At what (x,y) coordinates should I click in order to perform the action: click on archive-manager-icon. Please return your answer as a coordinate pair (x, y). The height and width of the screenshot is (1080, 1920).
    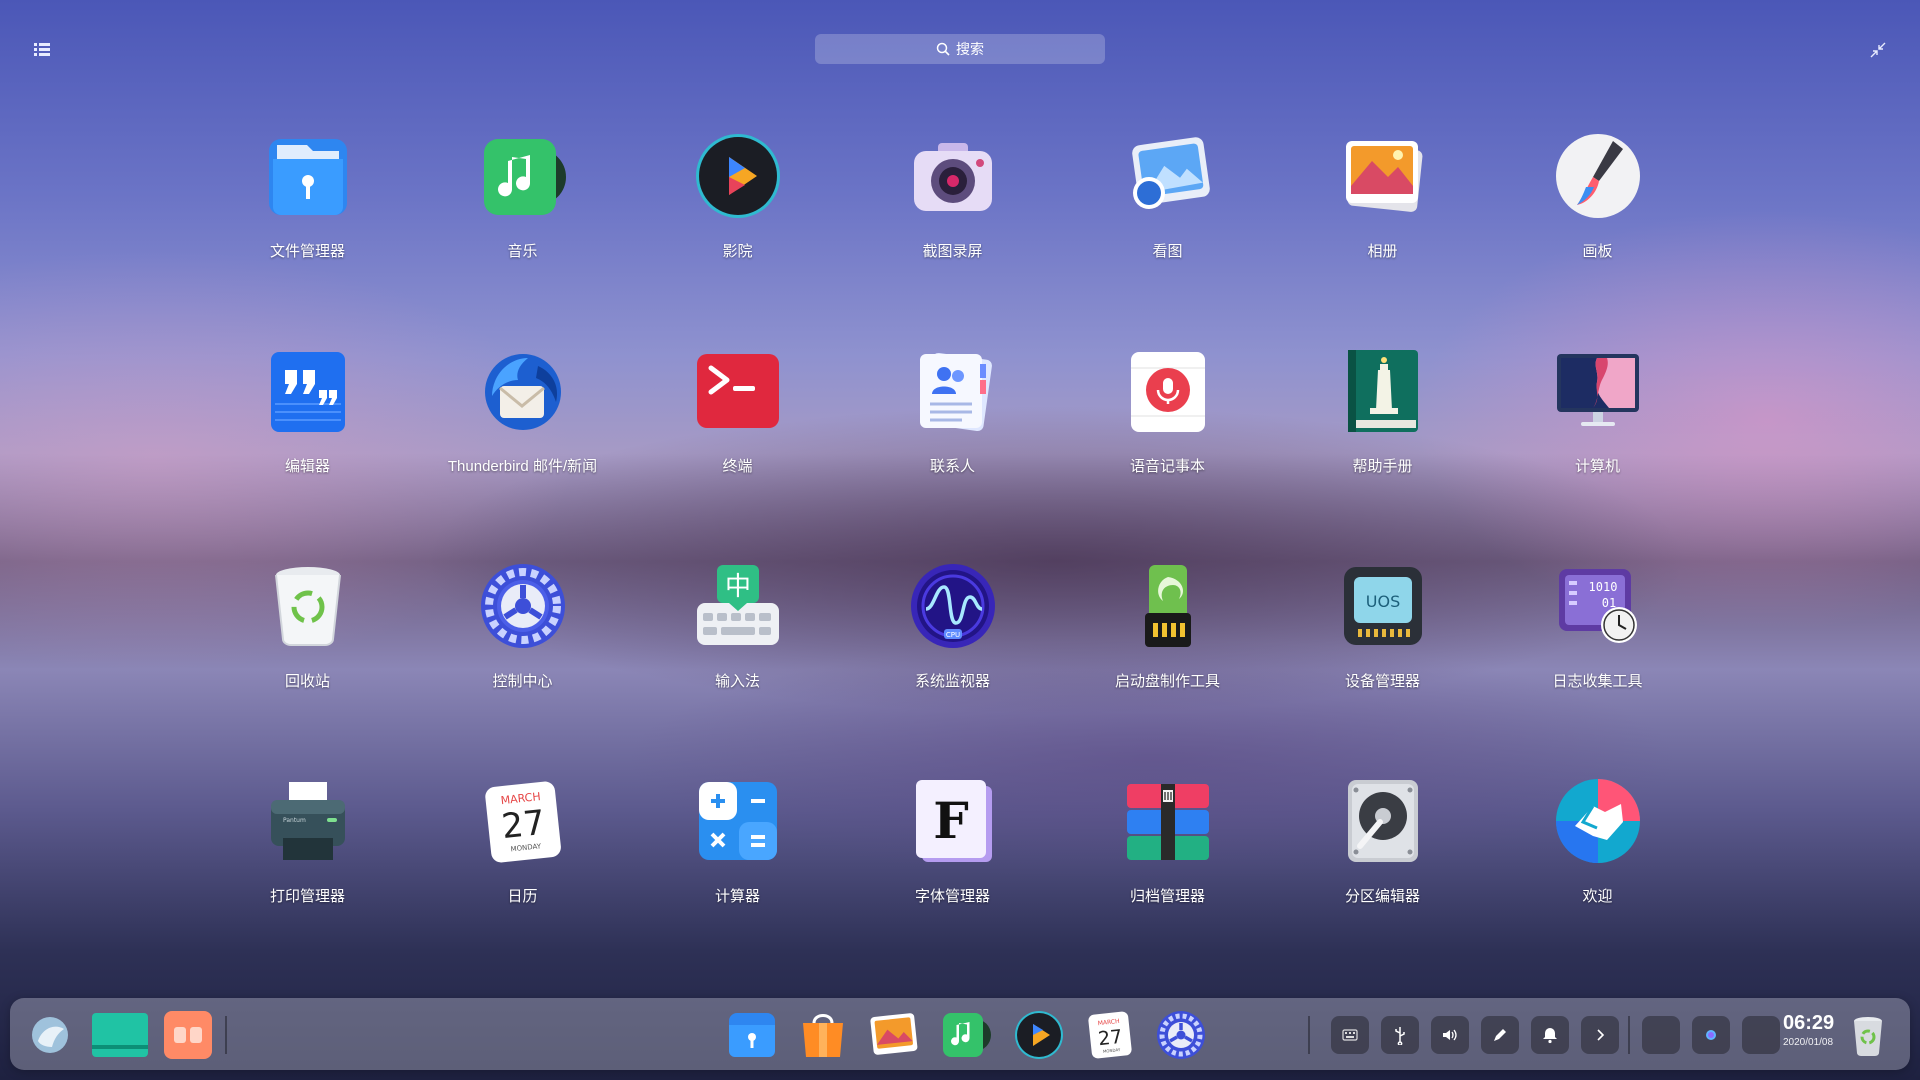
    Looking at the image, I should click on (1168, 821).